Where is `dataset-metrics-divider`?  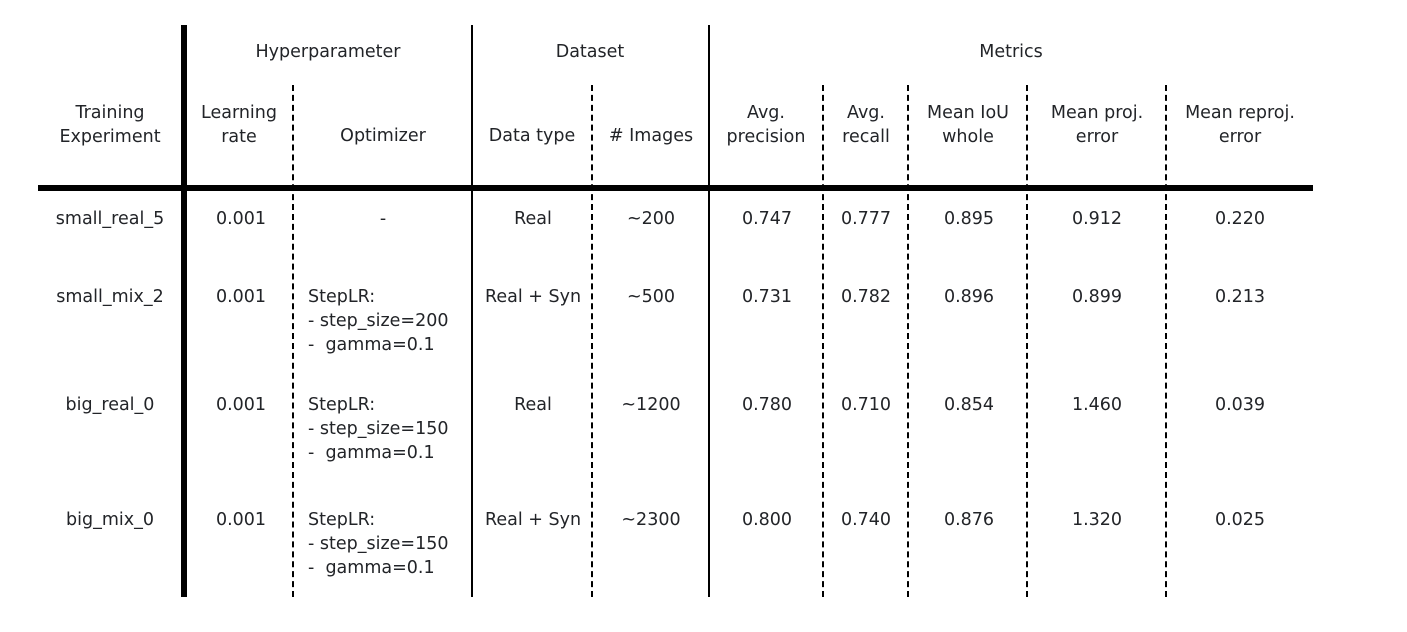 dataset-metrics-divider is located at coordinates (709, 311).